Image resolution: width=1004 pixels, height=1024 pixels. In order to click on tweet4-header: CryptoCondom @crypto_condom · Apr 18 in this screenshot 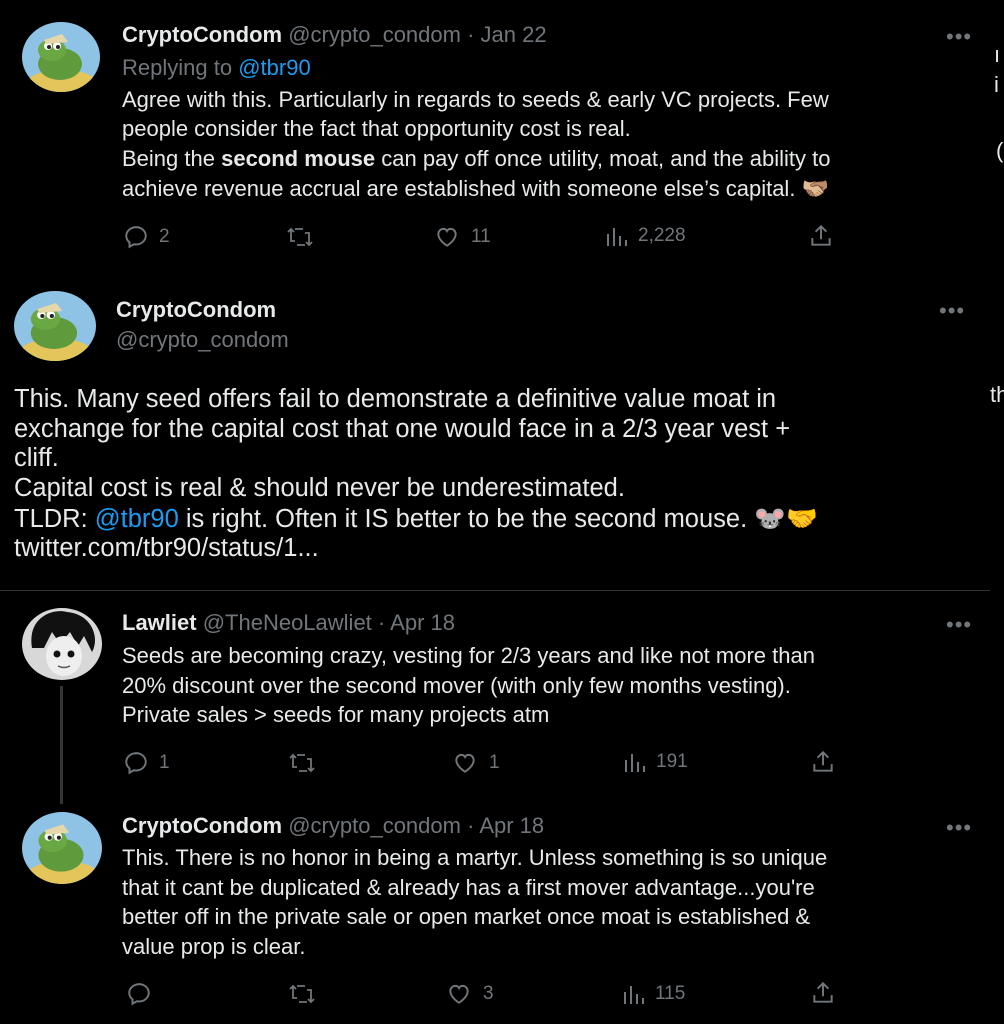, I will do `click(333, 826)`.